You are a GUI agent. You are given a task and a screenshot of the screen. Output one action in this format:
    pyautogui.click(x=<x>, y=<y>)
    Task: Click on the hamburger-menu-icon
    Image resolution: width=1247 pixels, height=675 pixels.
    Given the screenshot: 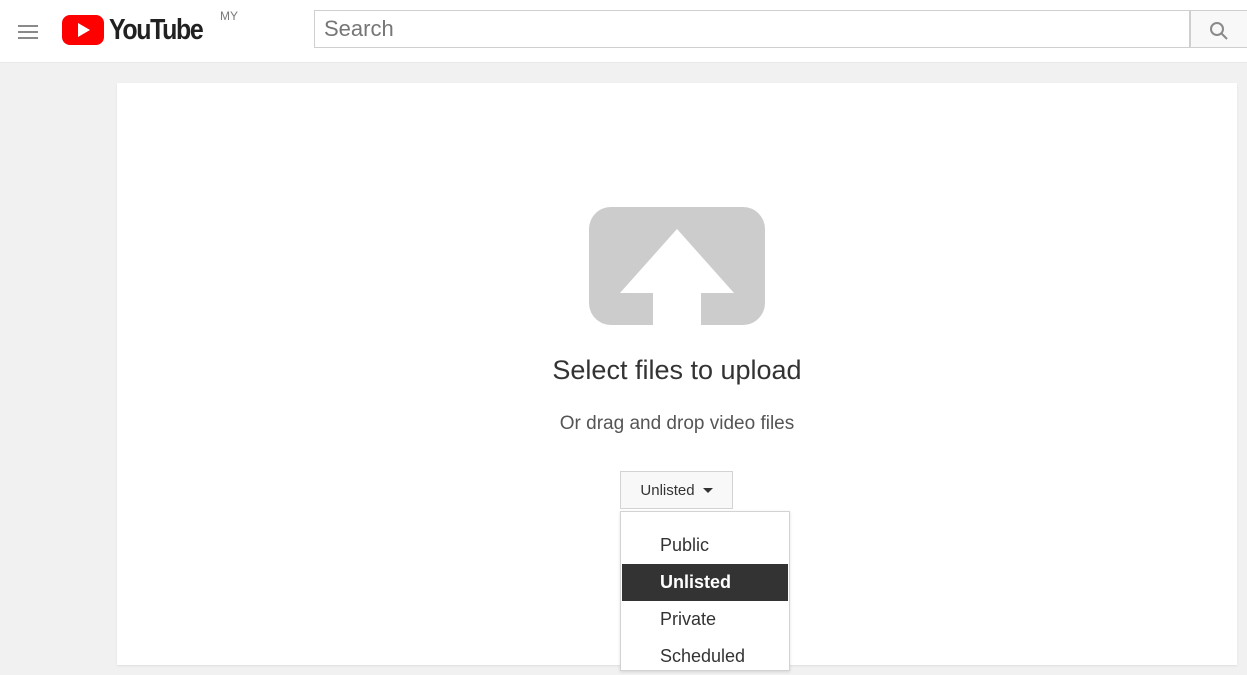 What is the action you would take?
    pyautogui.click(x=28, y=32)
    